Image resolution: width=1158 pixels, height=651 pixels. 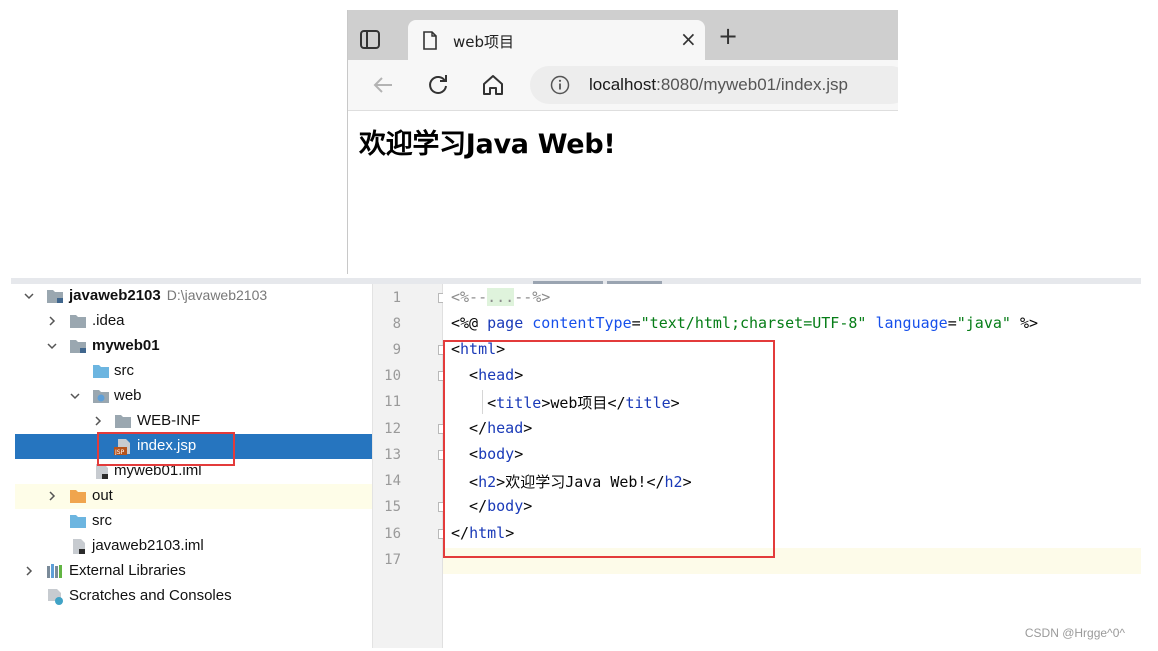 What do you see at coordinates (430, 40) in the screenshot?
I see `page-icon` at bounding box center [430, 40].